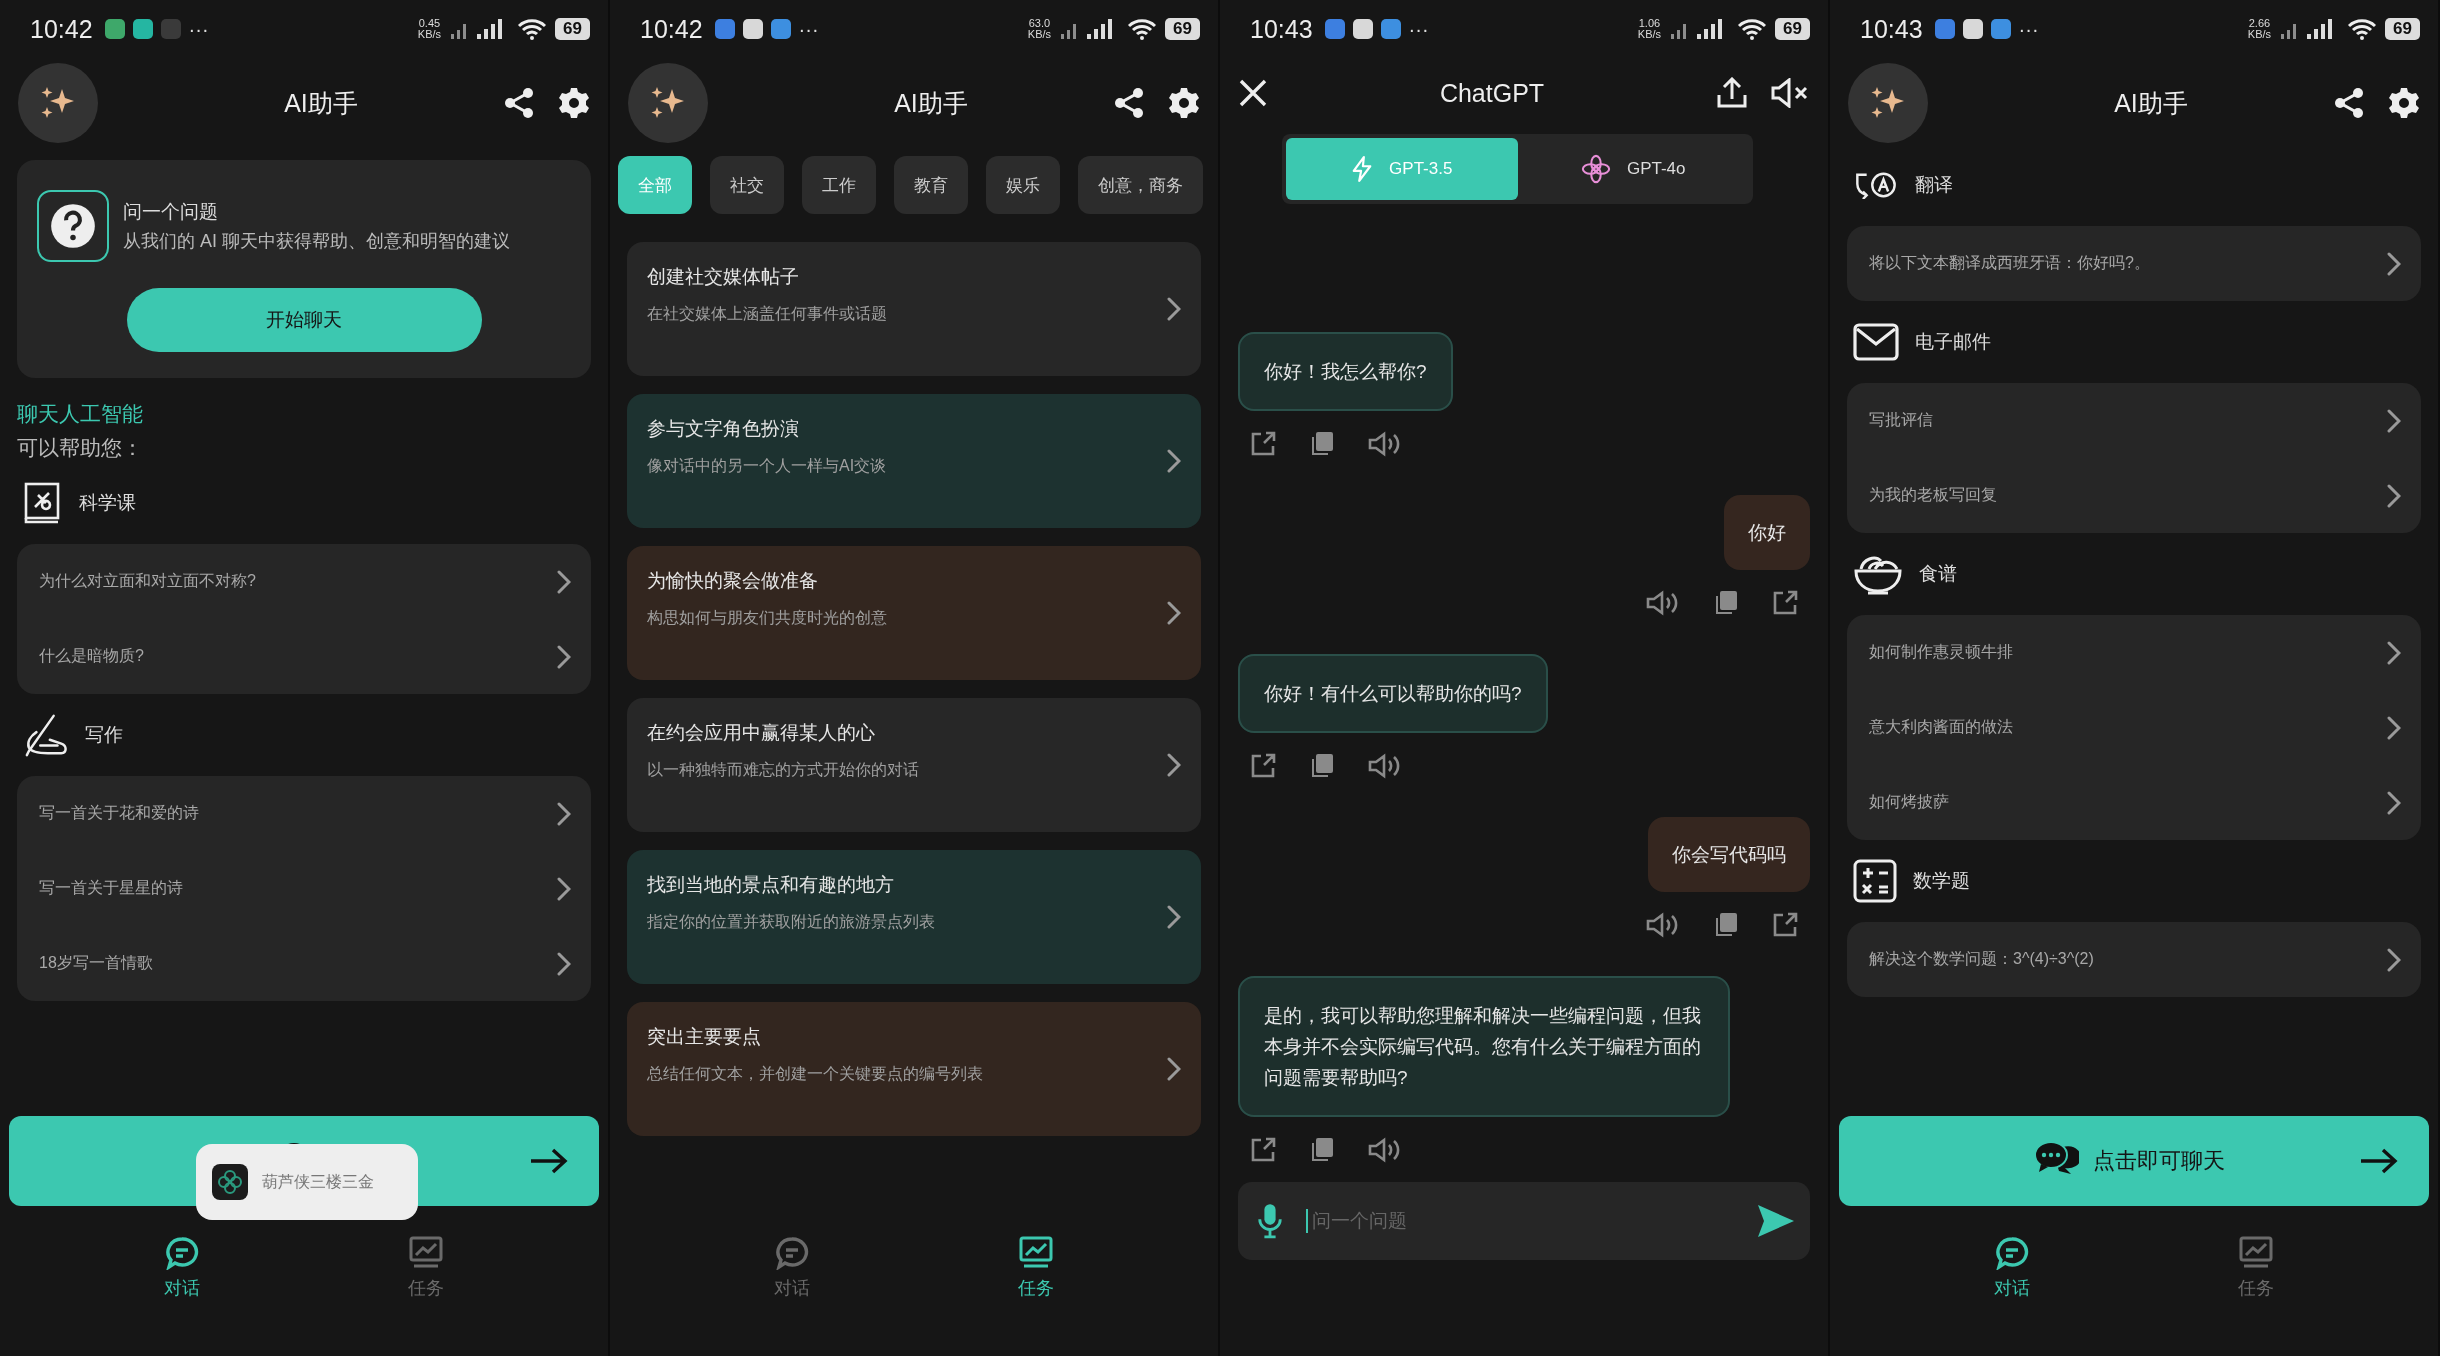 The width and height of the screenshot is (2440, 1356). What do you see at coordinates (791, 922) in the screenshot?
I see `task-subtitle: 指定你的位置并获取附近的旅游景点列表` at bounding box center [791, 922].